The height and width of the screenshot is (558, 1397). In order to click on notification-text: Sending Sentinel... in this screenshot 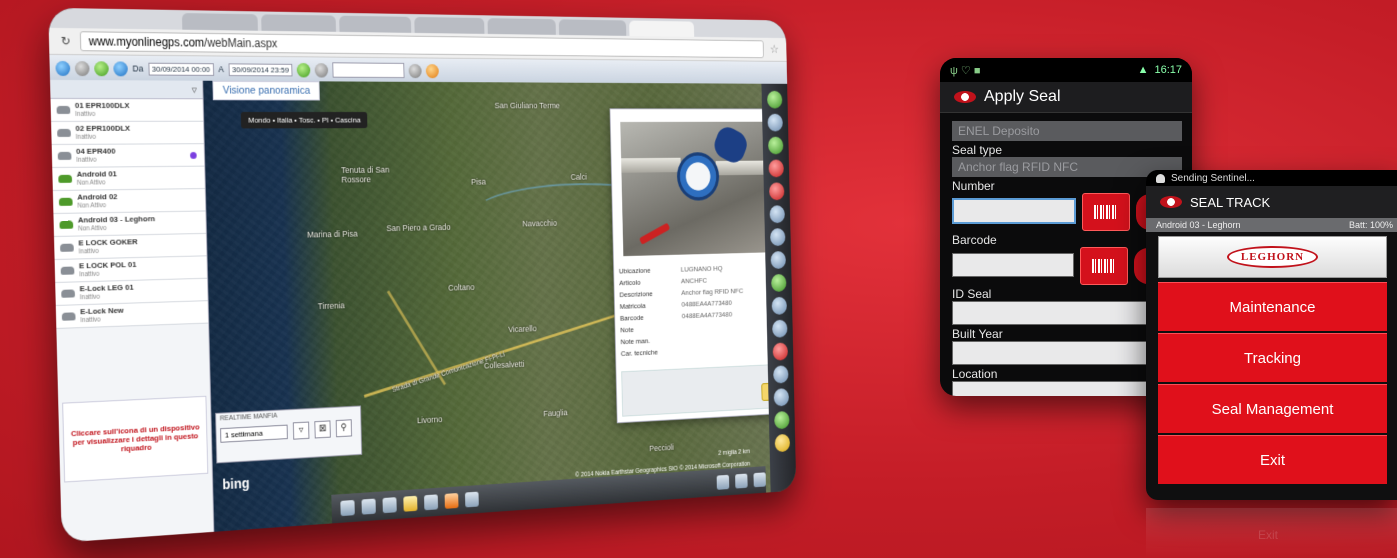, I will do `click(1213, 178)`.